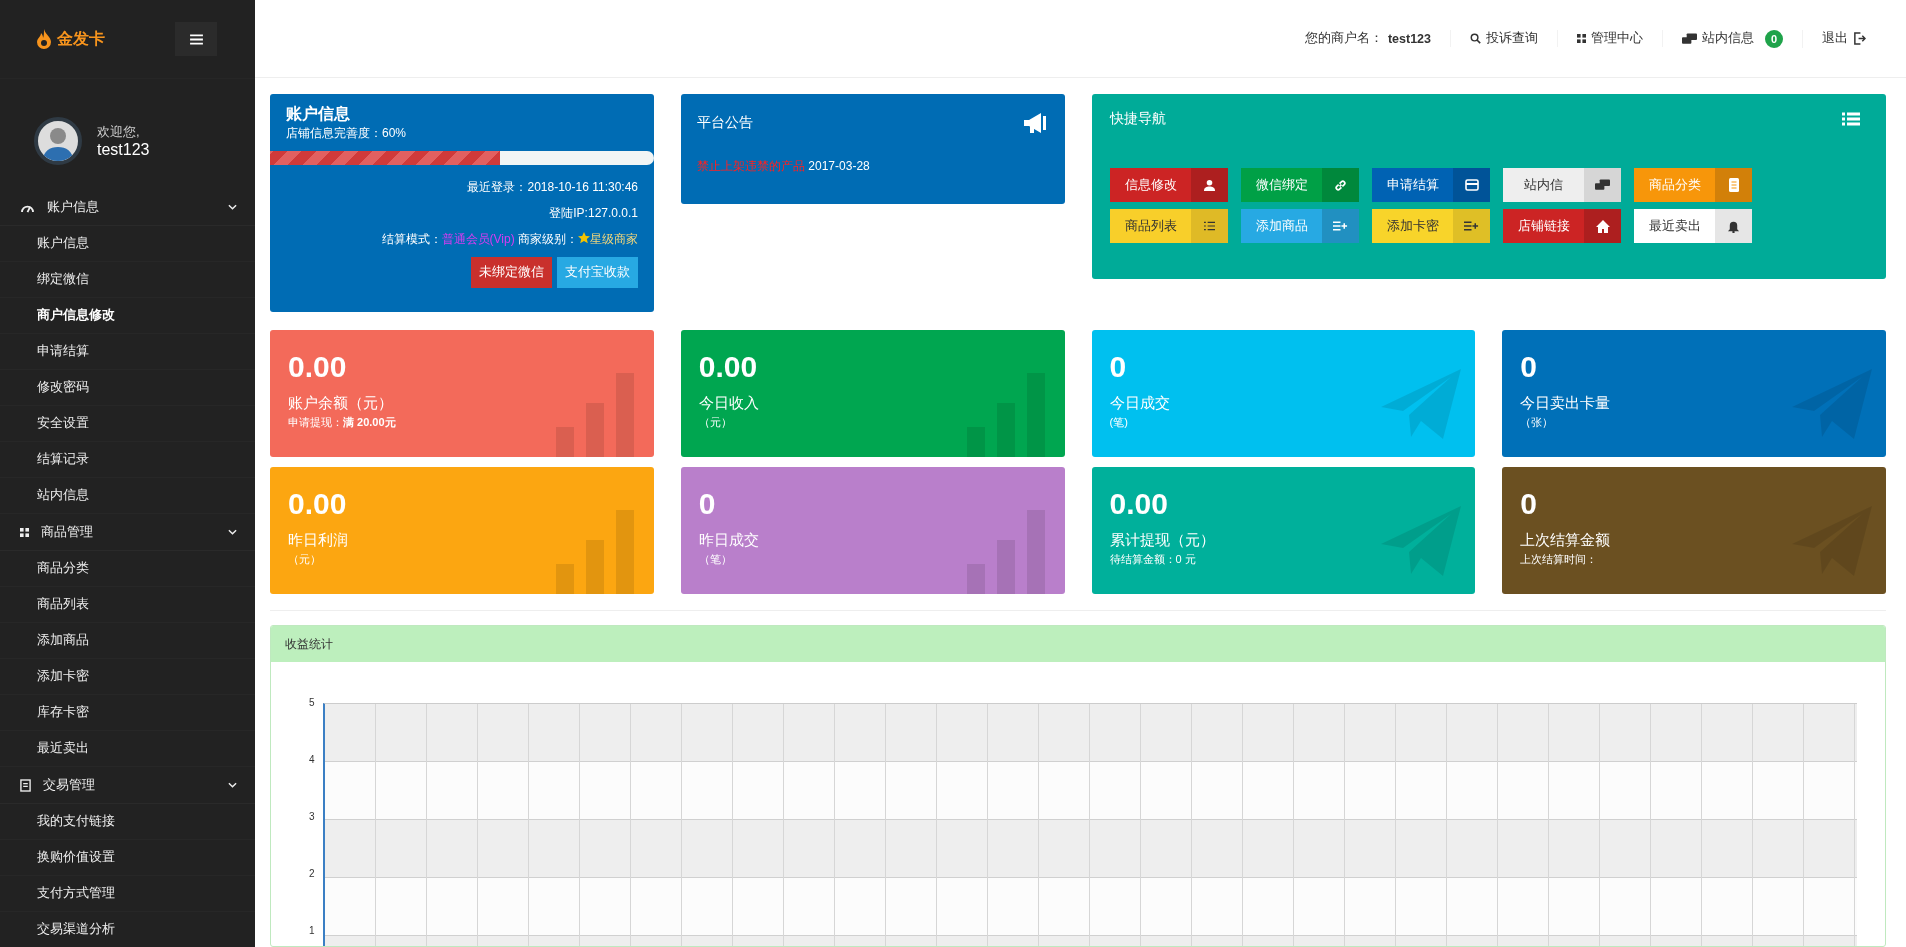 This screenshot has height=947, width=1906. Describe the element at coordinates (1340, 185) in the screenshot. I see `link-icon` at that location.